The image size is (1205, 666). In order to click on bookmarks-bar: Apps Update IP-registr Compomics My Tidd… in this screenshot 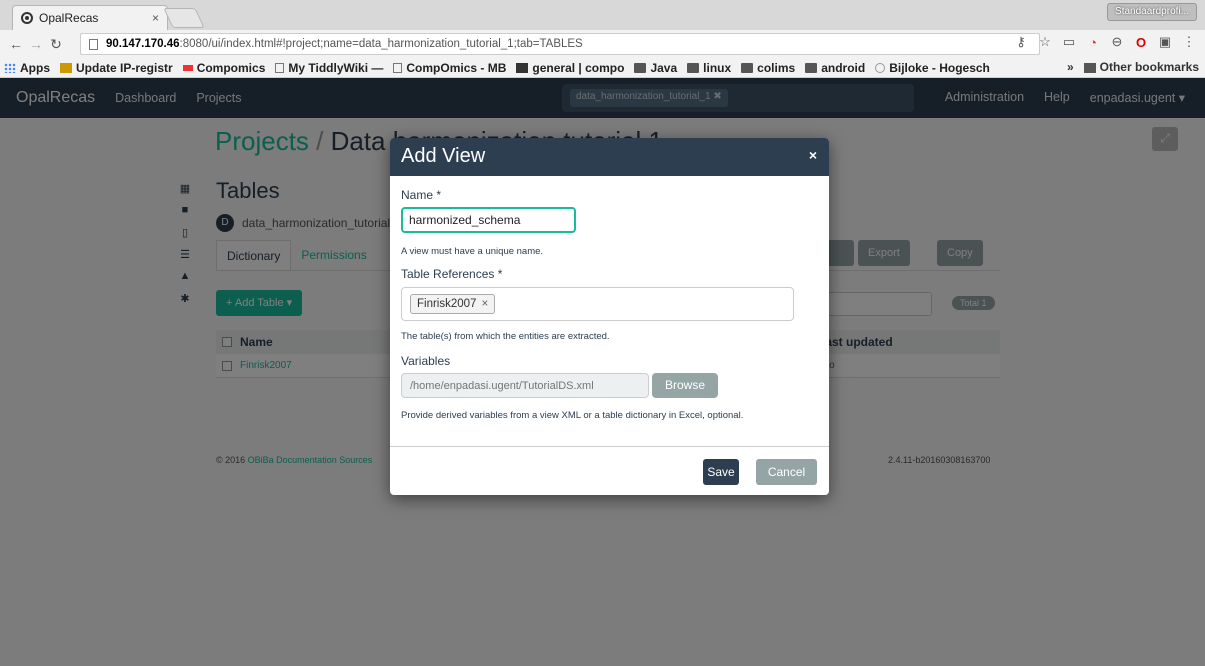, I will do `click(602, 68)`.